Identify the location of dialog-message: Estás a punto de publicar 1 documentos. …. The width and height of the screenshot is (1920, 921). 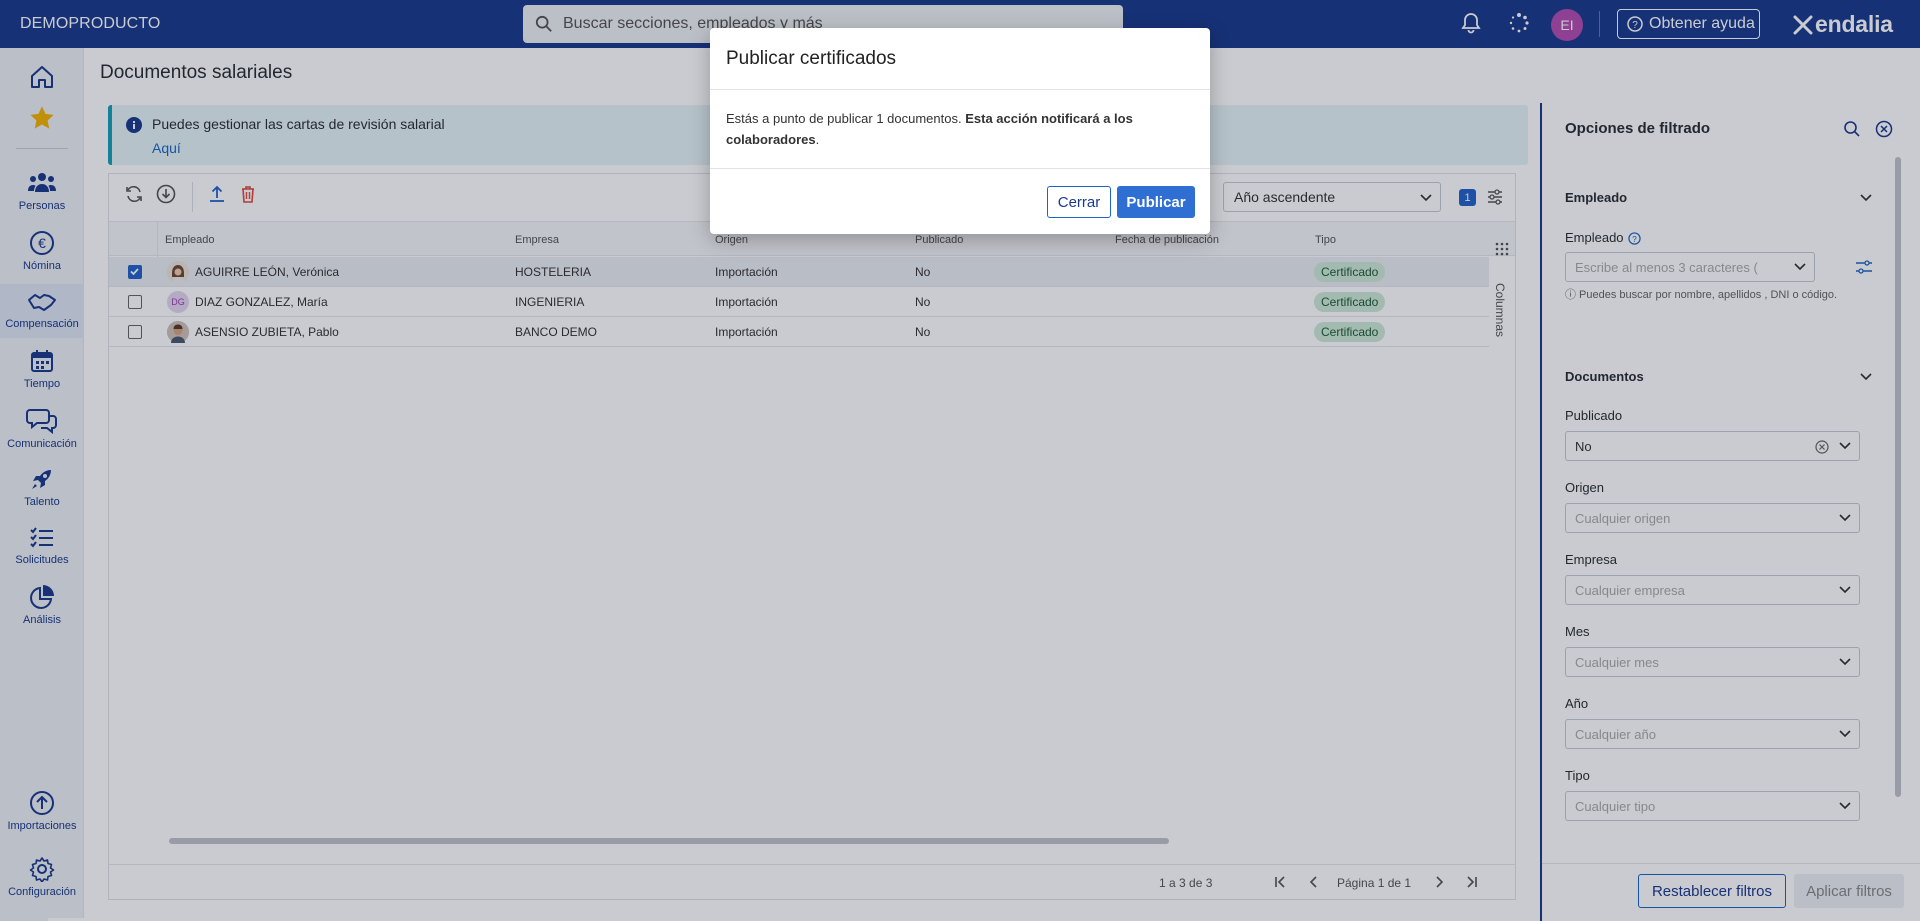
(956, 129).